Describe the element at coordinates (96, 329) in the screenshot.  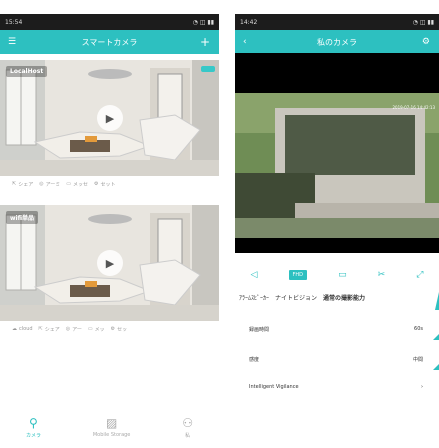
I see `message-action: ▭ メッ` at that location.